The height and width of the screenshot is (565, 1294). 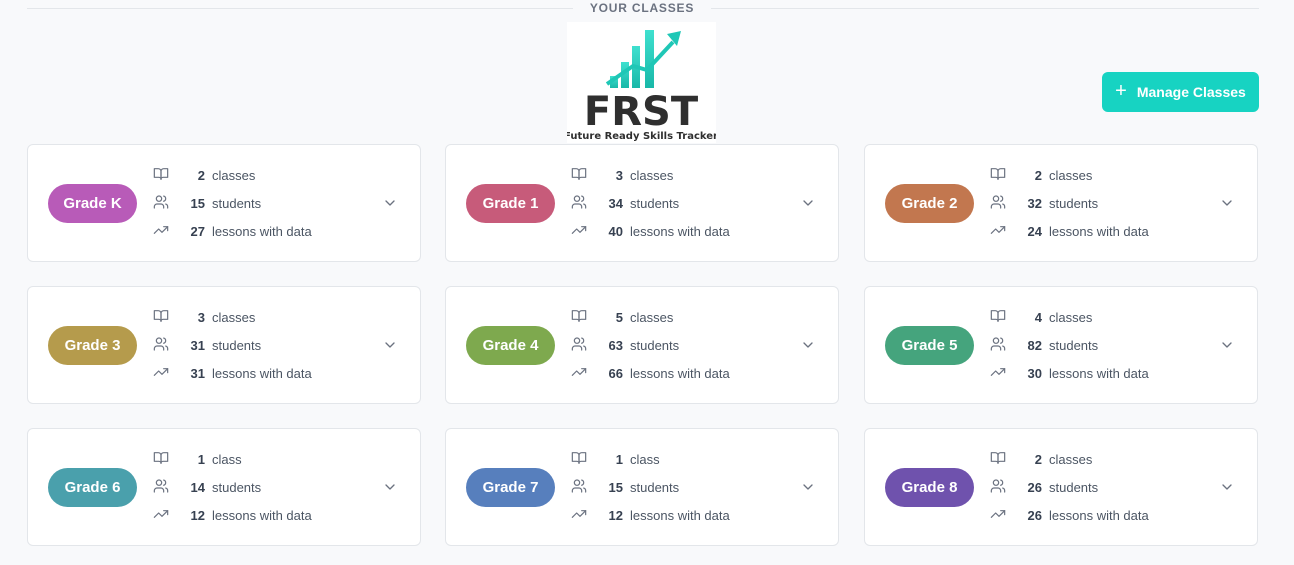 I want to click on grade-badge: Grade 4, so click(x=510, y=345).